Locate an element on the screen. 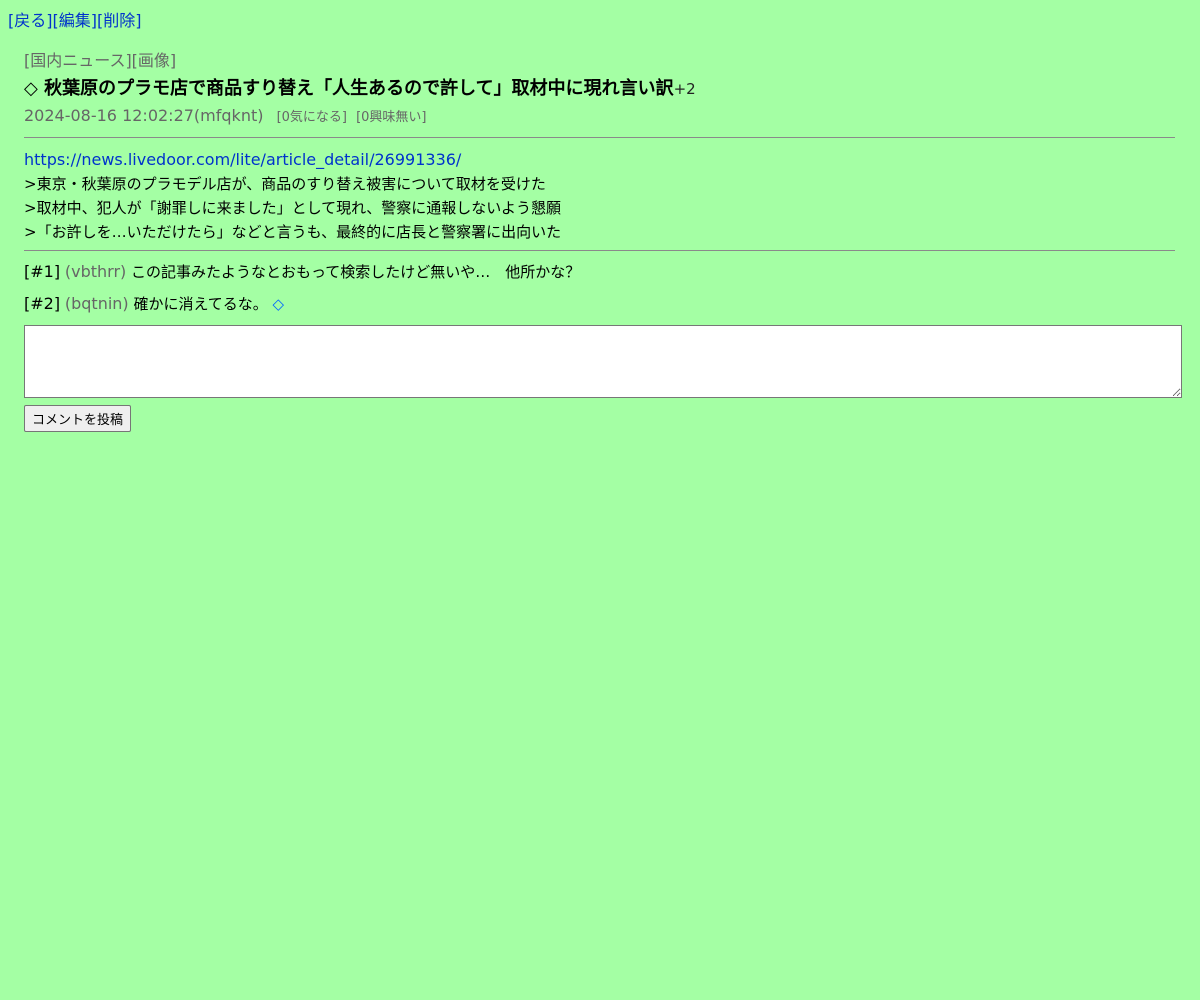 The width and height of the screenshot is (1200, 1000). post-title: 秋葉原のプラモ店で商品すり替え「人生あるので許して」取材中に現れ言い訳 is located at coordinates (359, 88).